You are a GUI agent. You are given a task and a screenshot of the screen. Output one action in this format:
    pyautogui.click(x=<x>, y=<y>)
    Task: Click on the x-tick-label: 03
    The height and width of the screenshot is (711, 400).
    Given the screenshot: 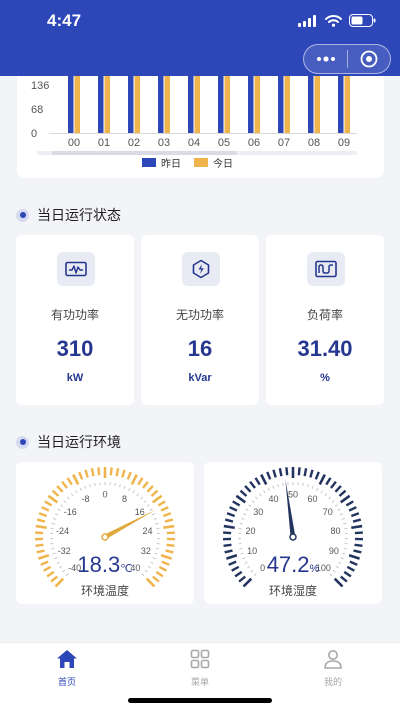 What is the action you would take?
    pyautogui.click(x=164, y=143)
    